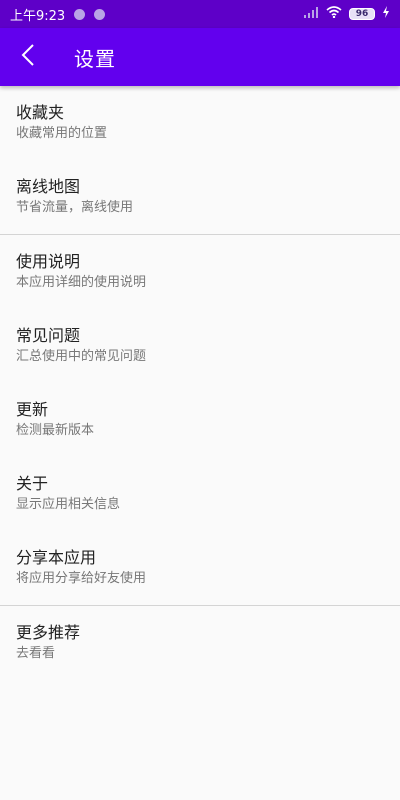 The width and height of the screenshot is (400, 800). What do you see at coordinates (48, 186) in the screenshot?
I see `item-title: 离线地图` at bounding box center [48, 186].